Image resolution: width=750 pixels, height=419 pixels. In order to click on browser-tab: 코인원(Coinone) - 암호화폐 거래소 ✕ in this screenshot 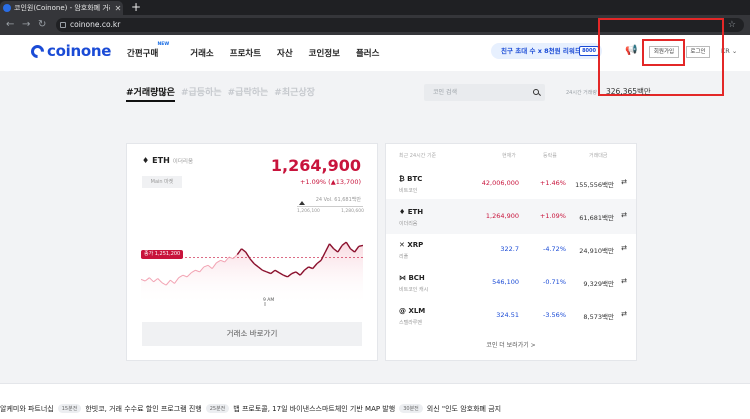, I will do `click(61, 8)`.